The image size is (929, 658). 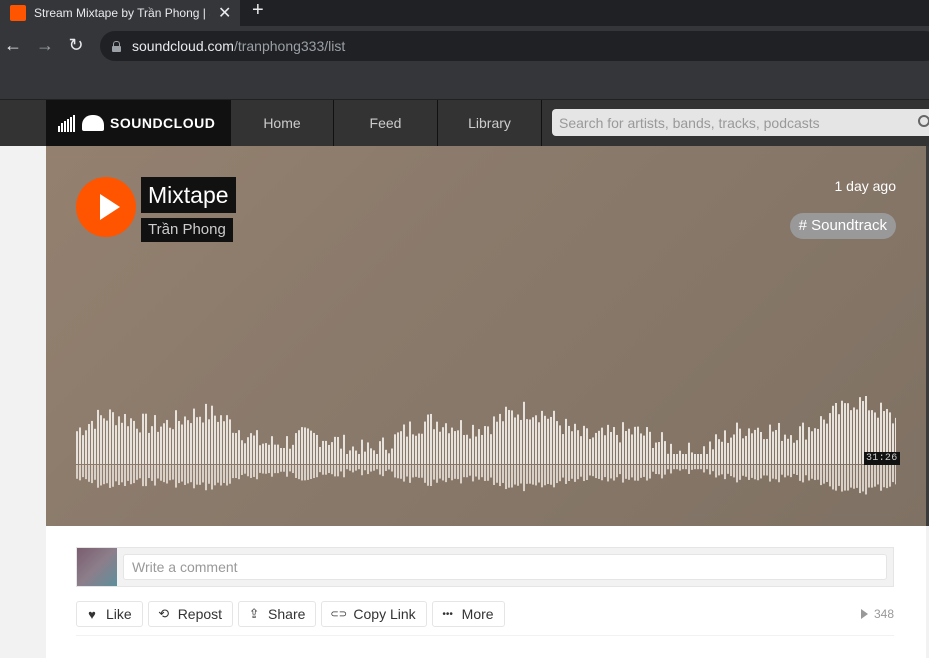 What do you see at coordinates (23, 402) in the screenshot?
I see `page-gutter` at bounding box center [23, 402].